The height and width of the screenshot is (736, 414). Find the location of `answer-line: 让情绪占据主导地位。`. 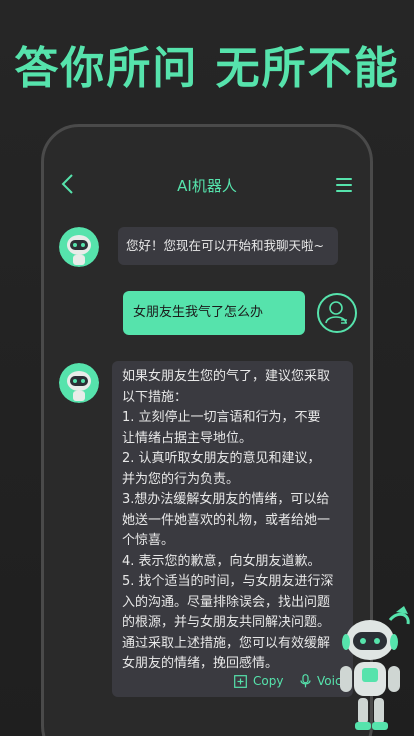

answer-line: 让情绪占据主导地位。 is located at coordinates (187, 438).